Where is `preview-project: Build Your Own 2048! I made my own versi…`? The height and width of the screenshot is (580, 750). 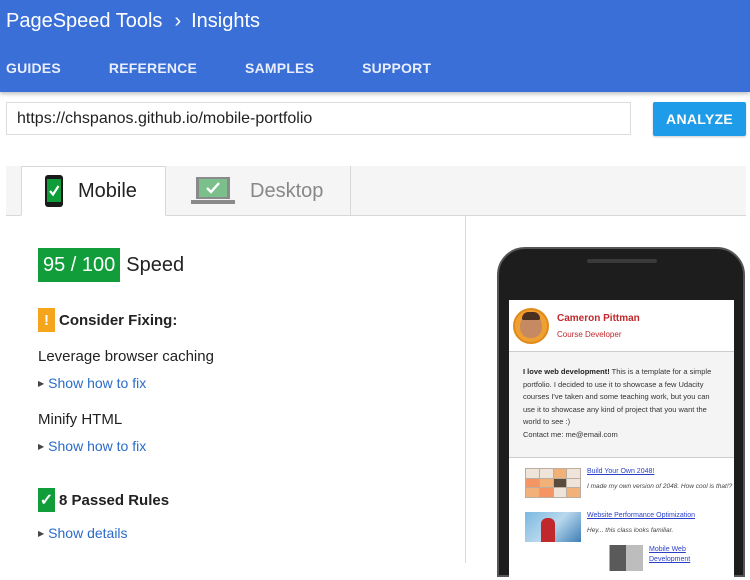
preview-project: Build Your Own 2048! I made my own versi… is located at coordinates (628, 483).